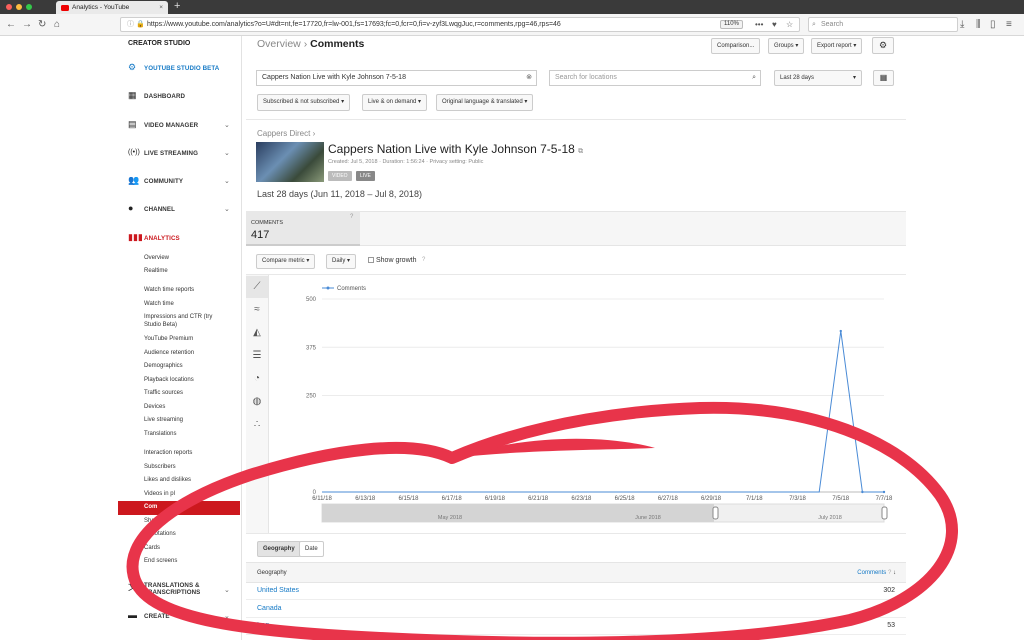  I want to click on sidebar-item-dashboard: DASHBOARD, so click(164, 96).